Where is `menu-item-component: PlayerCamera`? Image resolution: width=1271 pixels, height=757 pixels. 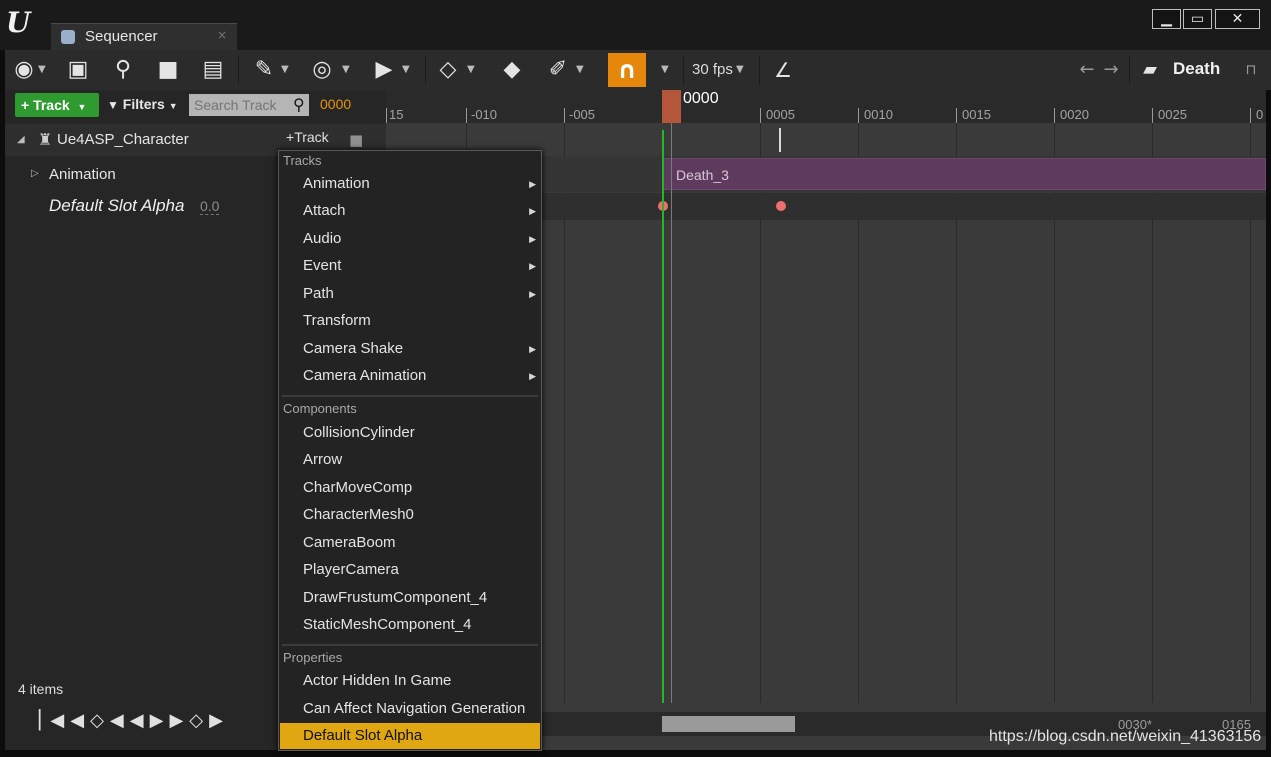
menu-item-component: PlayerCamera is located at coordinates (410, 570).